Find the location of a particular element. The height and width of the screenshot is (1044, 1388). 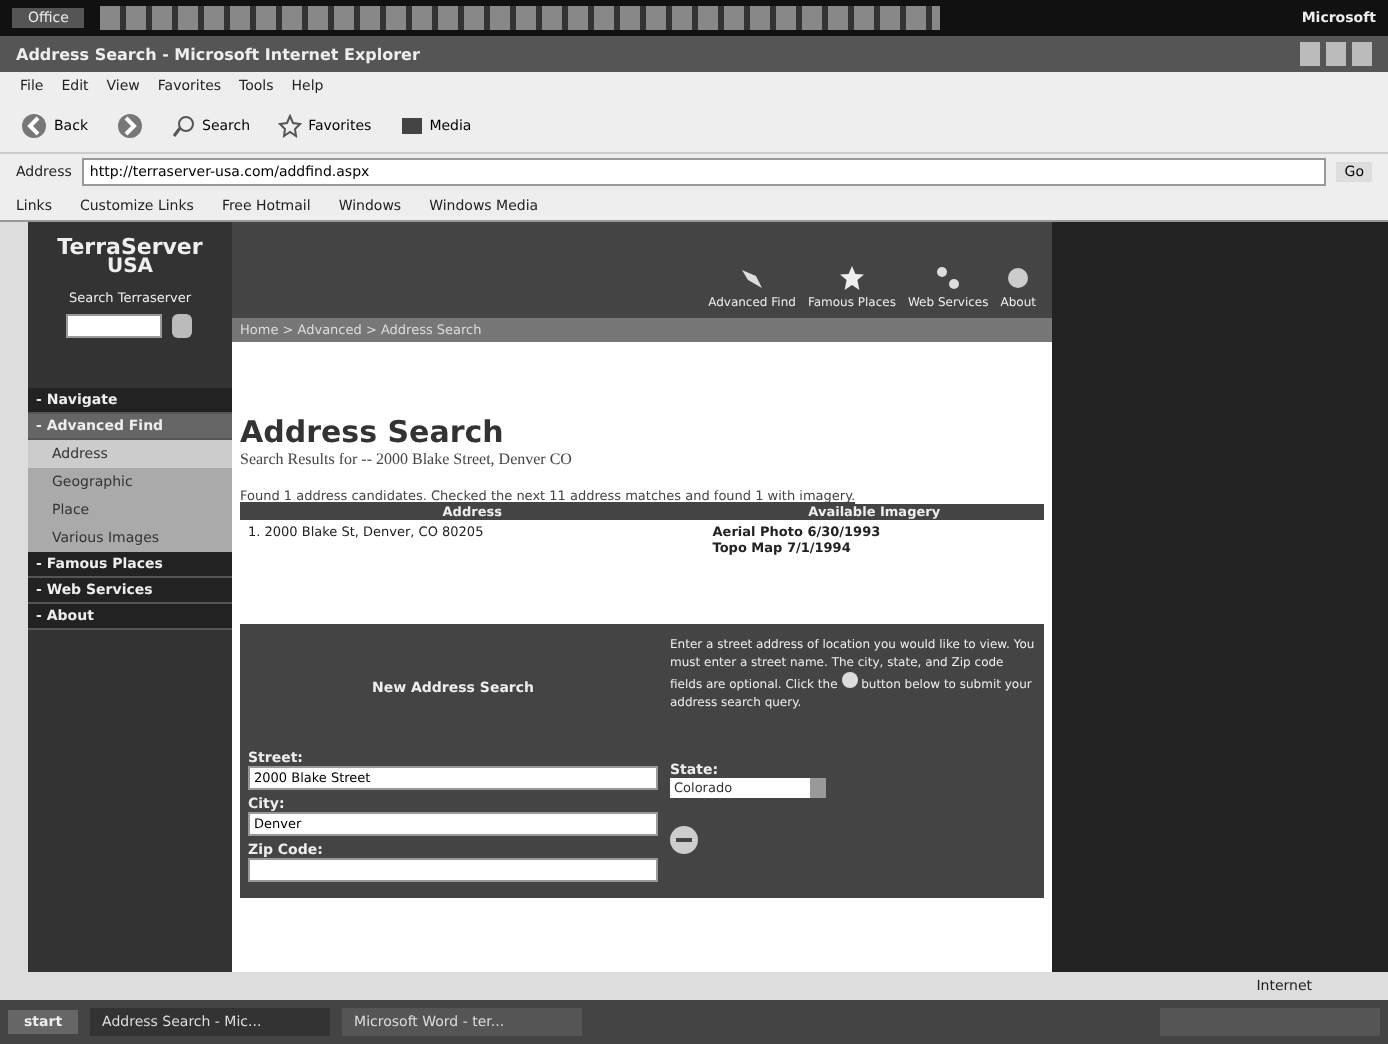

submit-icon is located at coordinates (684, 840).